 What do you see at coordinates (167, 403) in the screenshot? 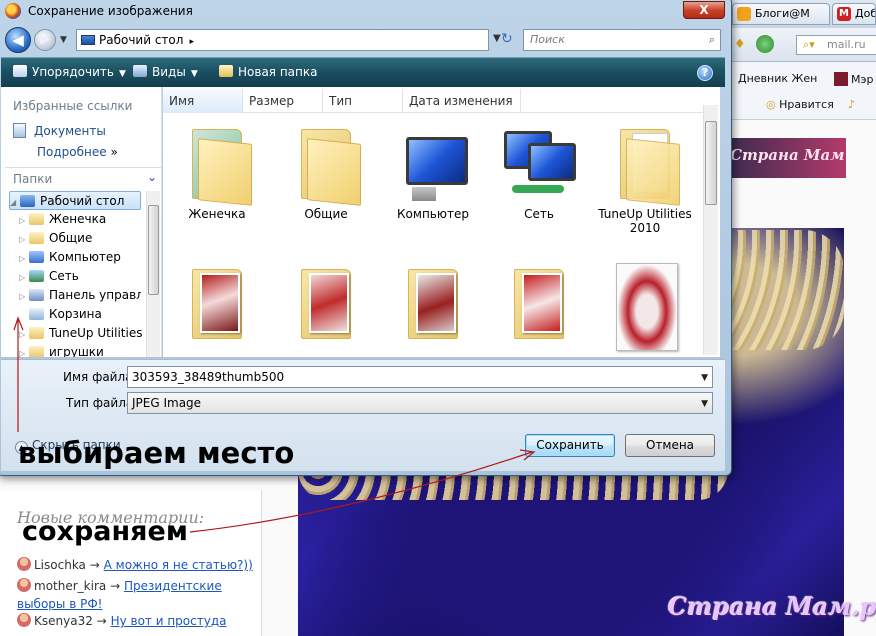
I see `filetype-value: JPEG Image` at bounding box center [167, 403].